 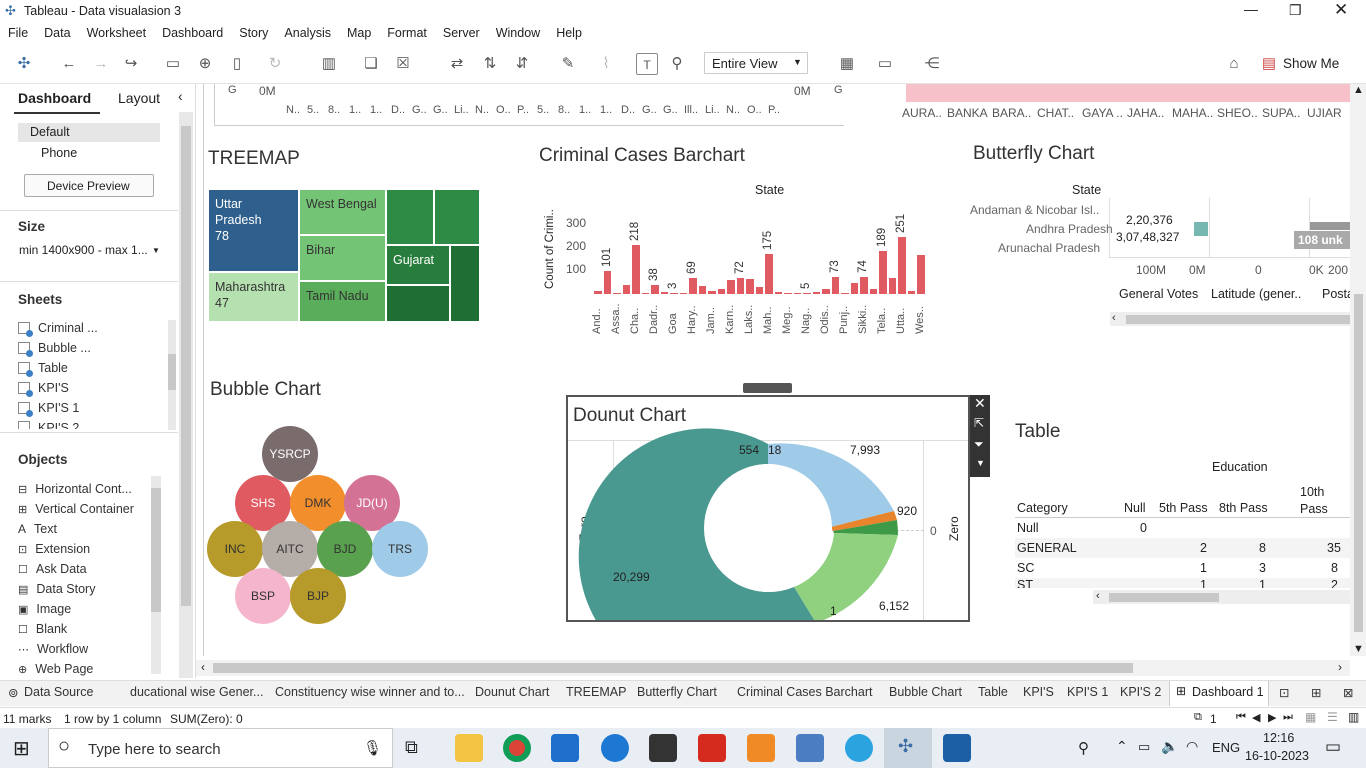 I want to click on notification-icon: ▭, so click(x=1333, y=747).